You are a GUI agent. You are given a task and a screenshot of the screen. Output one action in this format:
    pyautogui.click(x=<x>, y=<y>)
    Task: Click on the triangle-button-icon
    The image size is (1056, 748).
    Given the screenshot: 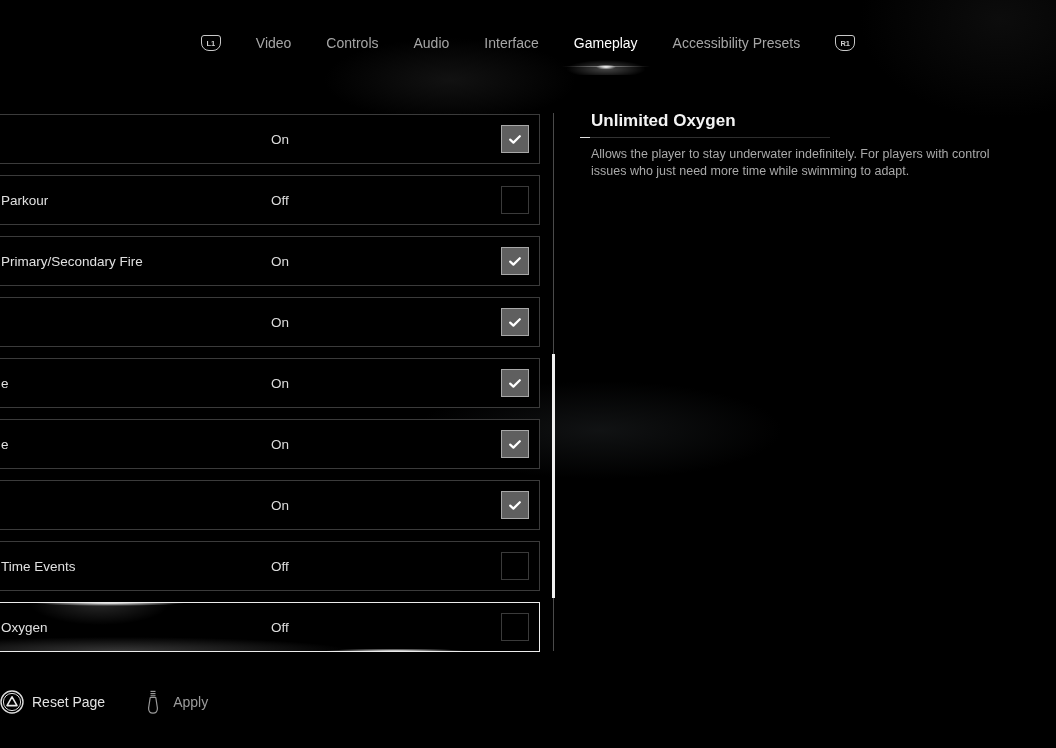 What is the action you would take?
    pyautogui.click(x=12, y=702)
    